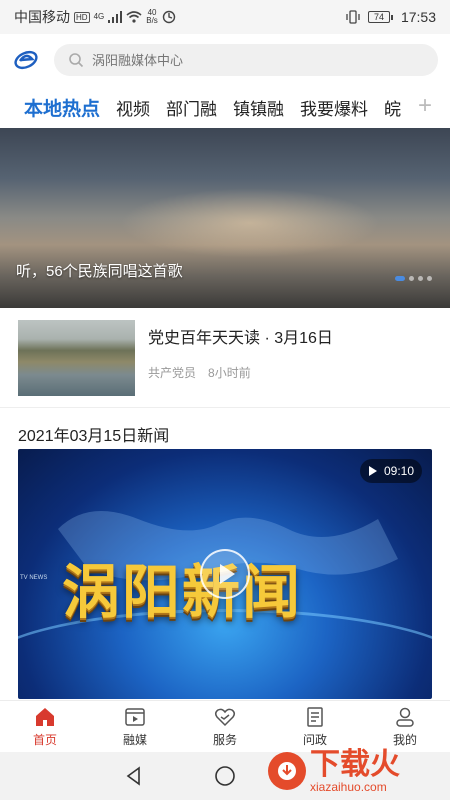 The image size is (450, 800). I want to click on news-source: 共产党员, so click(172, 373).